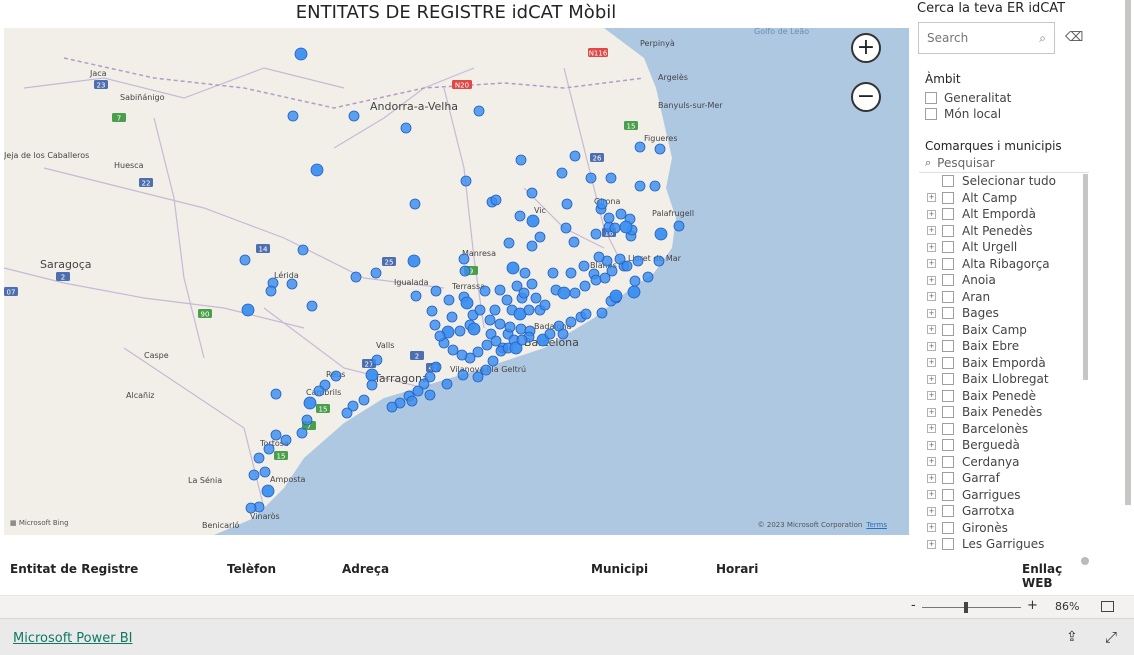  I want to click on column-header: Municipi, so click(619, 569).